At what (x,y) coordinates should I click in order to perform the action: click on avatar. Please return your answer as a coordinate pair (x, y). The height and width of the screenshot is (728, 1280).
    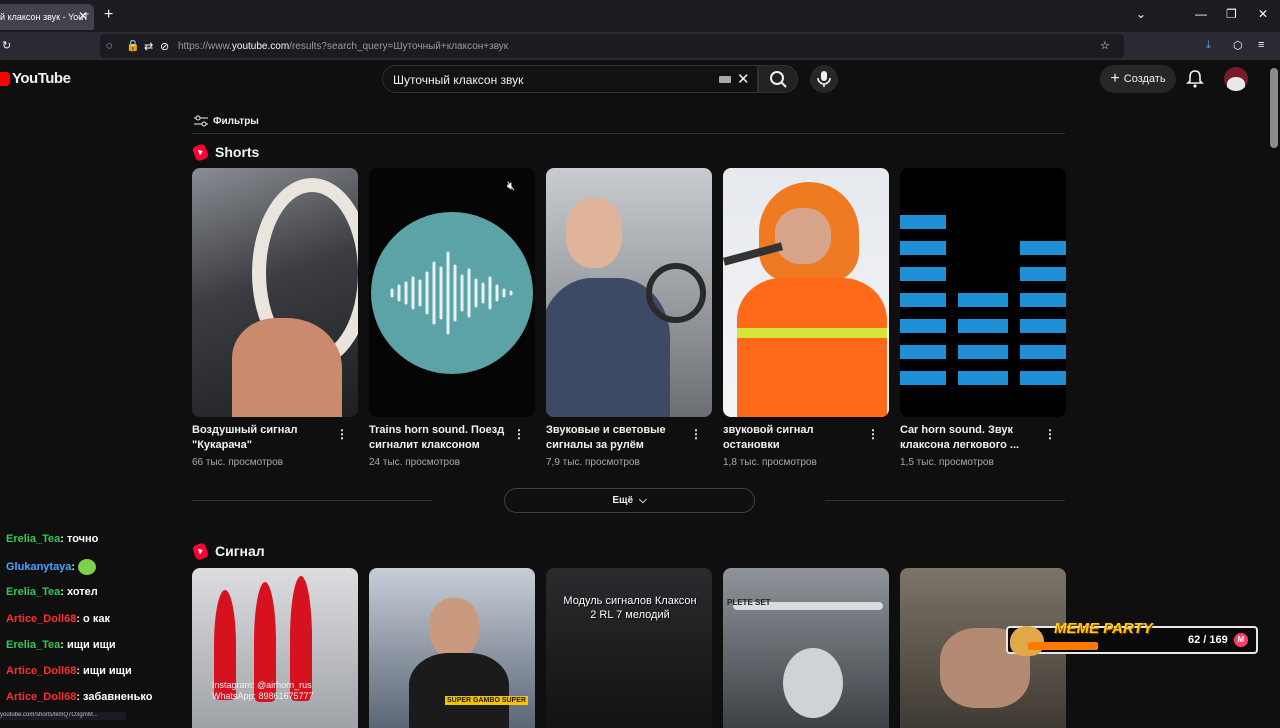
    Looking at the image, I should click on (1236, 79).